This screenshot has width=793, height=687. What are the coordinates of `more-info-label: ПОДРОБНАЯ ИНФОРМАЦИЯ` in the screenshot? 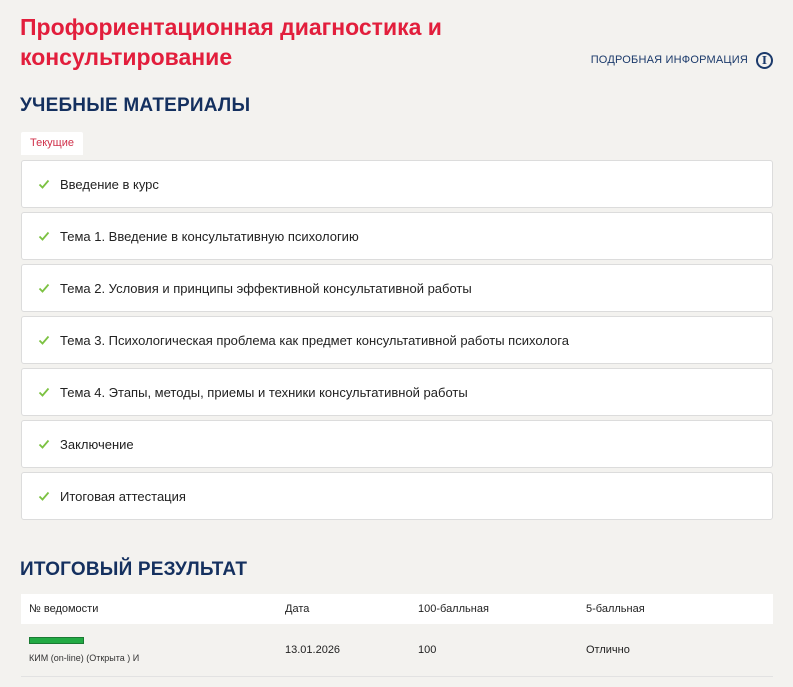 It's located at (669, 60).